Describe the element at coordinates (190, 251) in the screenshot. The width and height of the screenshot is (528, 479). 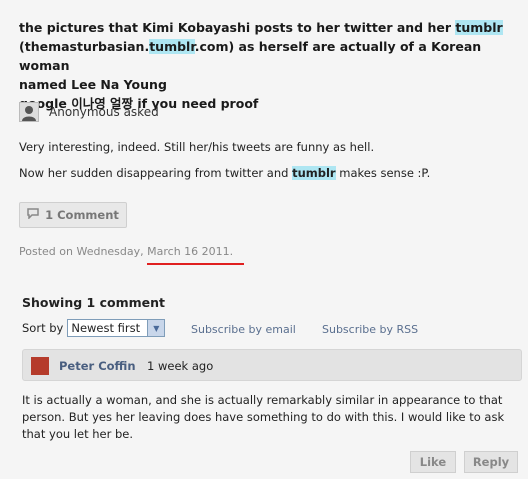
I see `posted-date-value: March 16 2011.` at that location.